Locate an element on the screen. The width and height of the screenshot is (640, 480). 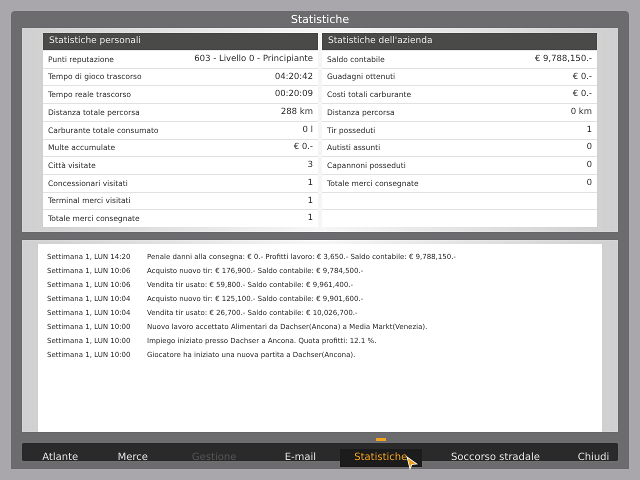
stat-value: 00:20:09 is located at coordinates (293, 95).